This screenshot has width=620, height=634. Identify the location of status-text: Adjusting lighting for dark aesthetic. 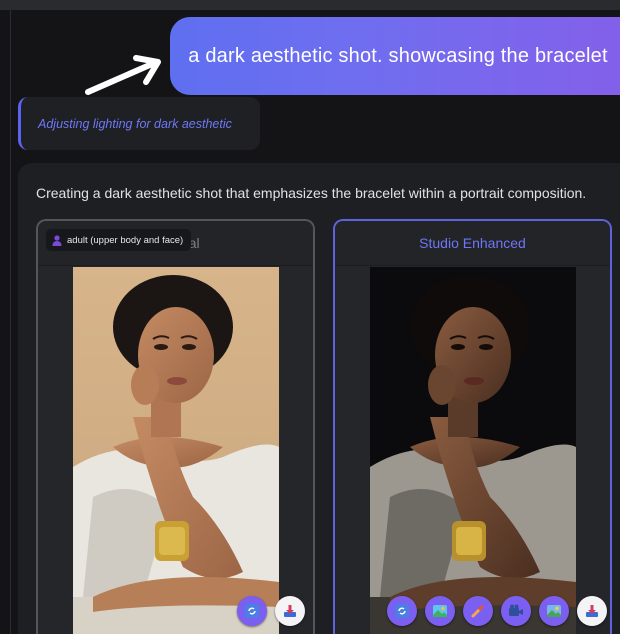
(135, 123).